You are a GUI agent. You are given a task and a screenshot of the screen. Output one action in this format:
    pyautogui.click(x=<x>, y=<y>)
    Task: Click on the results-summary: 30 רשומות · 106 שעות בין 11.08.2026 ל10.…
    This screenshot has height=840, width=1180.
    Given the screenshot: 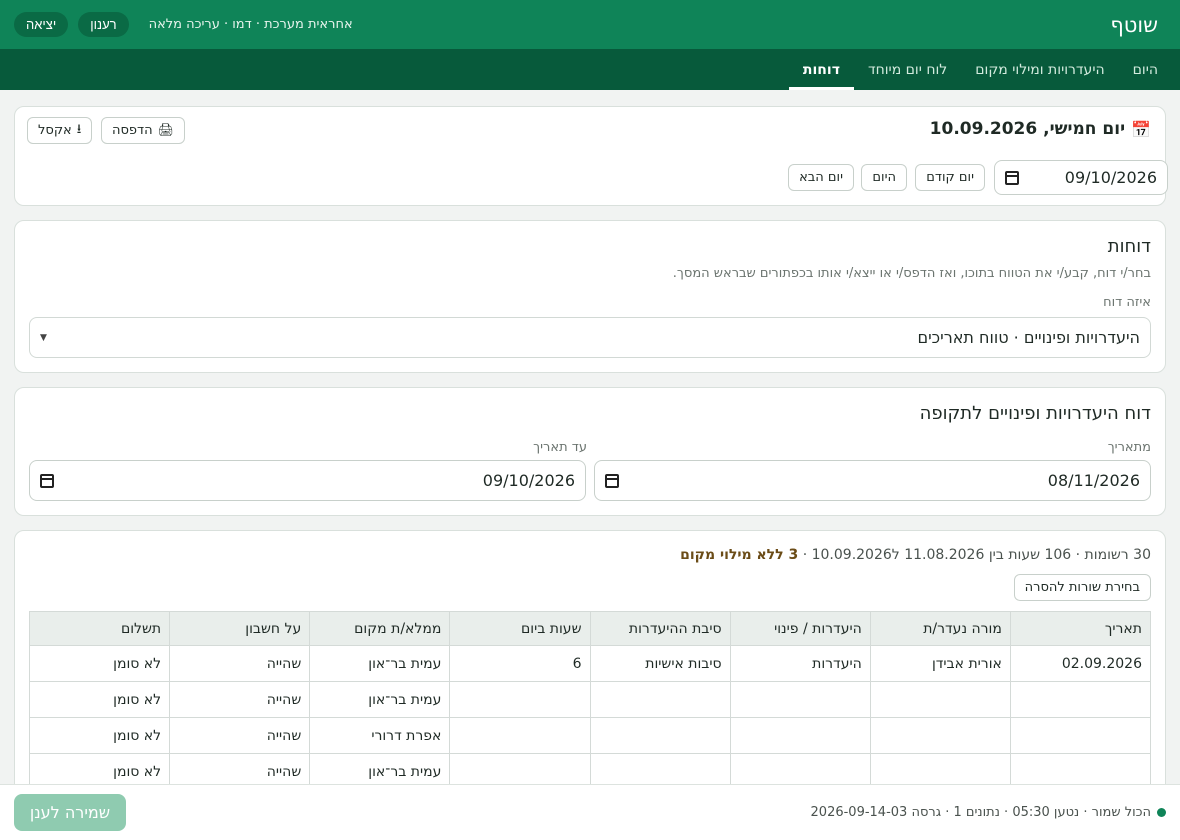 What is the action you would take?
    pyautogui.click(x=915, y=555)
    